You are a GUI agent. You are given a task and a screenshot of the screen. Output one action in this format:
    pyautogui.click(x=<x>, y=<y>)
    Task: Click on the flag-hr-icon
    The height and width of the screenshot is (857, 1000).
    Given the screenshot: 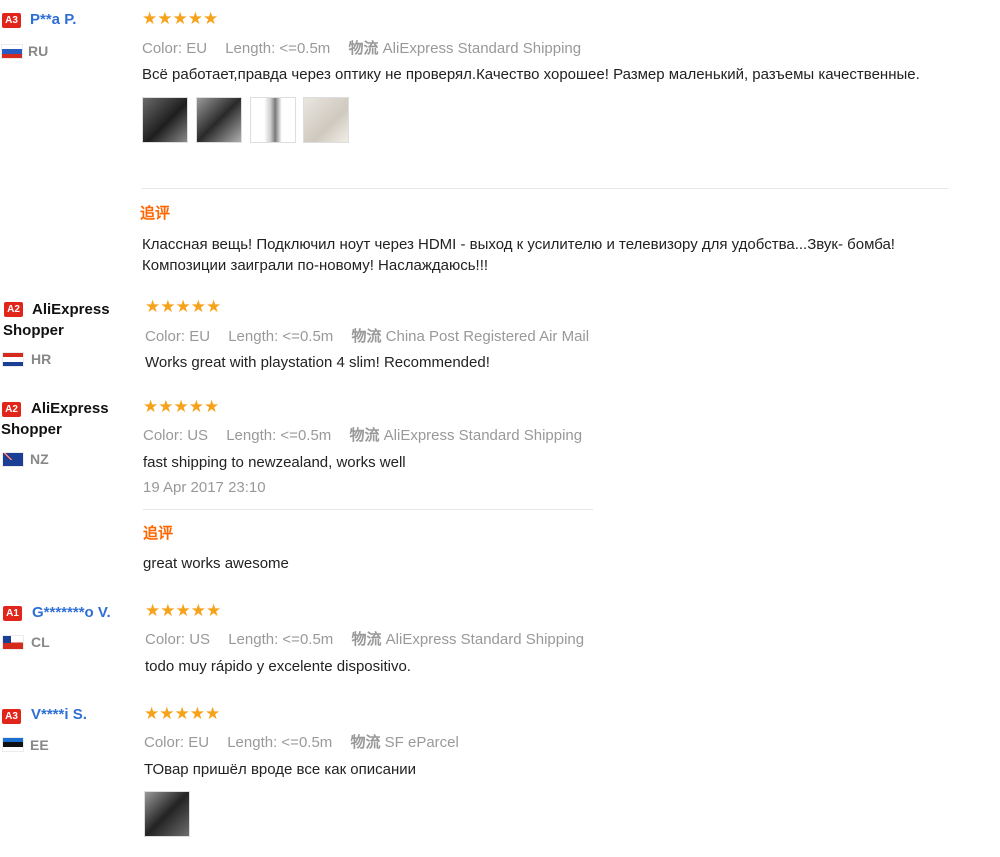 What is the action you would take?
    pyautogui.click(x=13, y=359)
    